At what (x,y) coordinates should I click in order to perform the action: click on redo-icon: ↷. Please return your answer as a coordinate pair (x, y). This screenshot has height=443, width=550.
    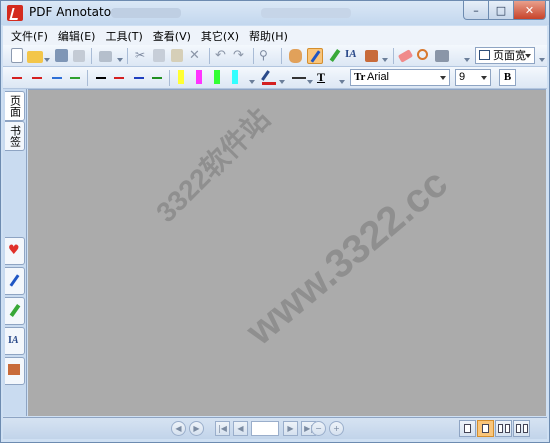
    Looking at the image, I should click on (241, 56).